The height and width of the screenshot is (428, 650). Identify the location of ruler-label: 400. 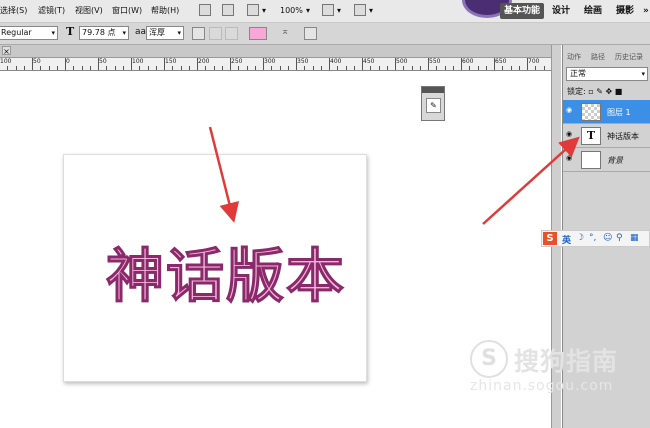
(336, 61).